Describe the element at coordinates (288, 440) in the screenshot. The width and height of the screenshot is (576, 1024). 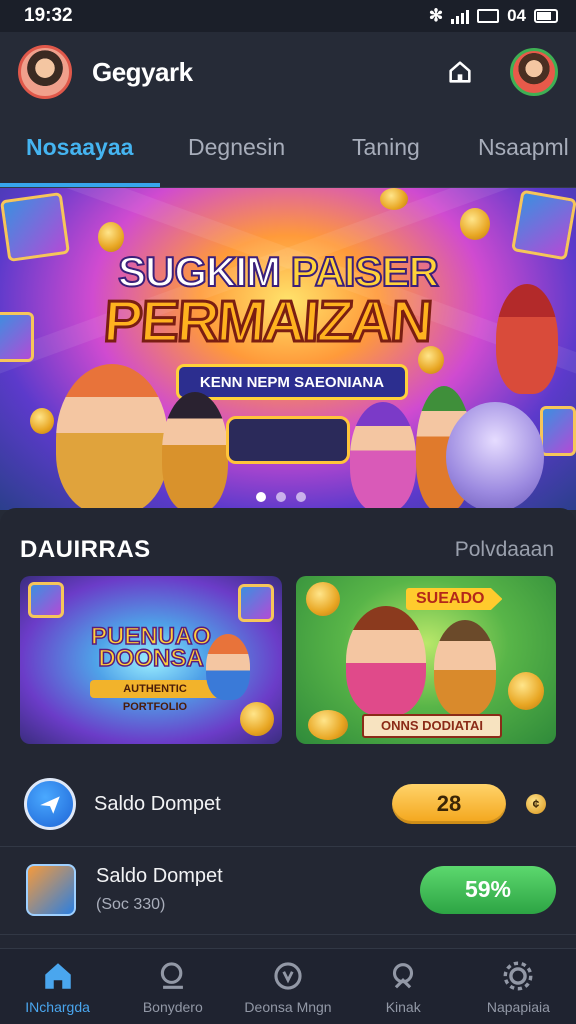
I see `banner-game-logo` at that location.